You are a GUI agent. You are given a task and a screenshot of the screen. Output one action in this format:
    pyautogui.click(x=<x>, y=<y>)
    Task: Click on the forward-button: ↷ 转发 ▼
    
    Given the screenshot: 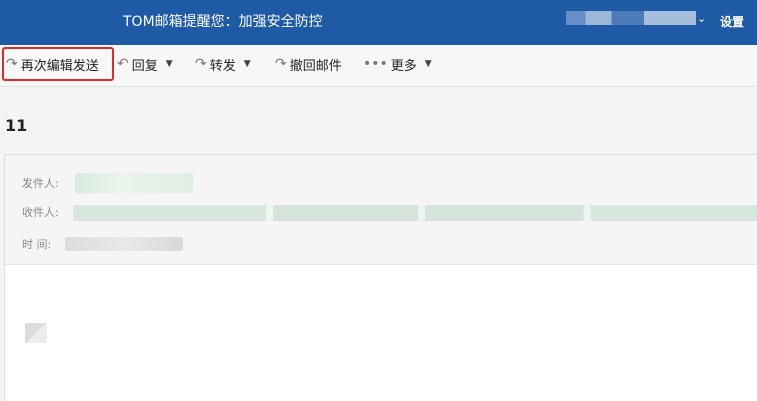 What is the action you would take?
    pyautogui.click(x=223, y=64)
    